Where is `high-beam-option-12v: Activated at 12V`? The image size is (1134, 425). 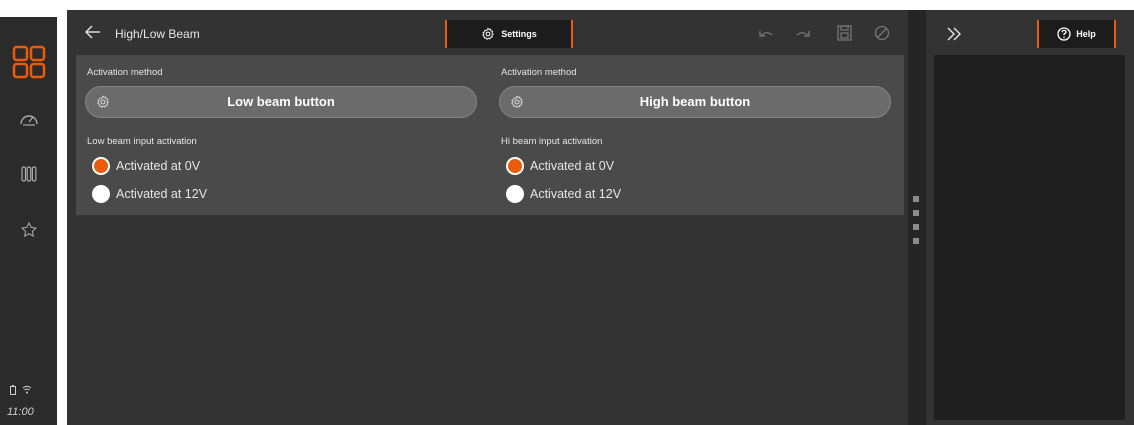 high-beam-option-12v: Activated at 12V is located at coordinates (563, 194).